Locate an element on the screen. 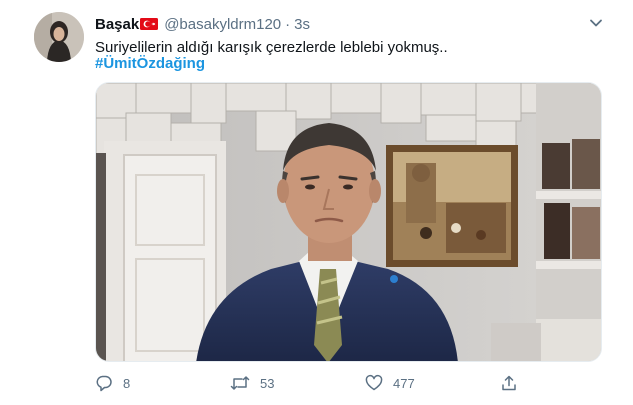 This screenshot has width=633, height=405. tweet-timestamp: 3s is located at coordinates (302, 24).